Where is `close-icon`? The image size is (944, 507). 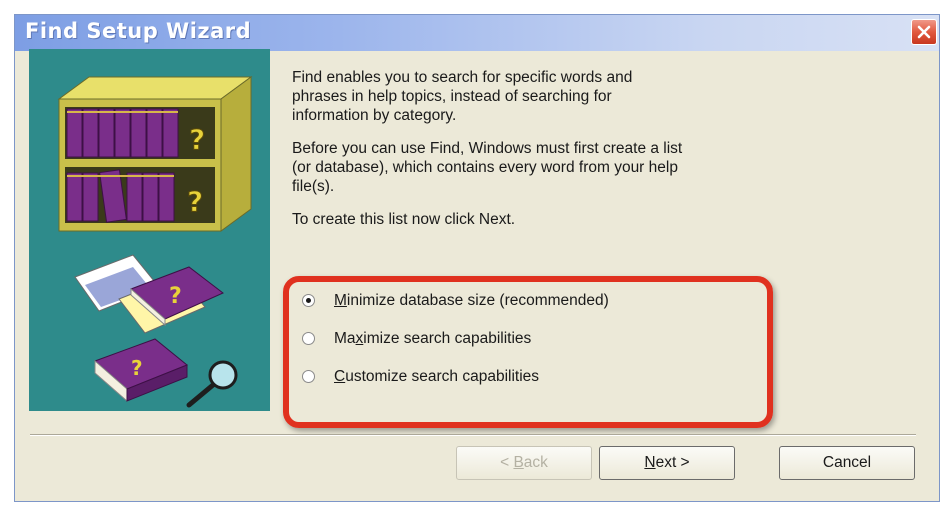 close-icon is located at coordinates (924, 32).